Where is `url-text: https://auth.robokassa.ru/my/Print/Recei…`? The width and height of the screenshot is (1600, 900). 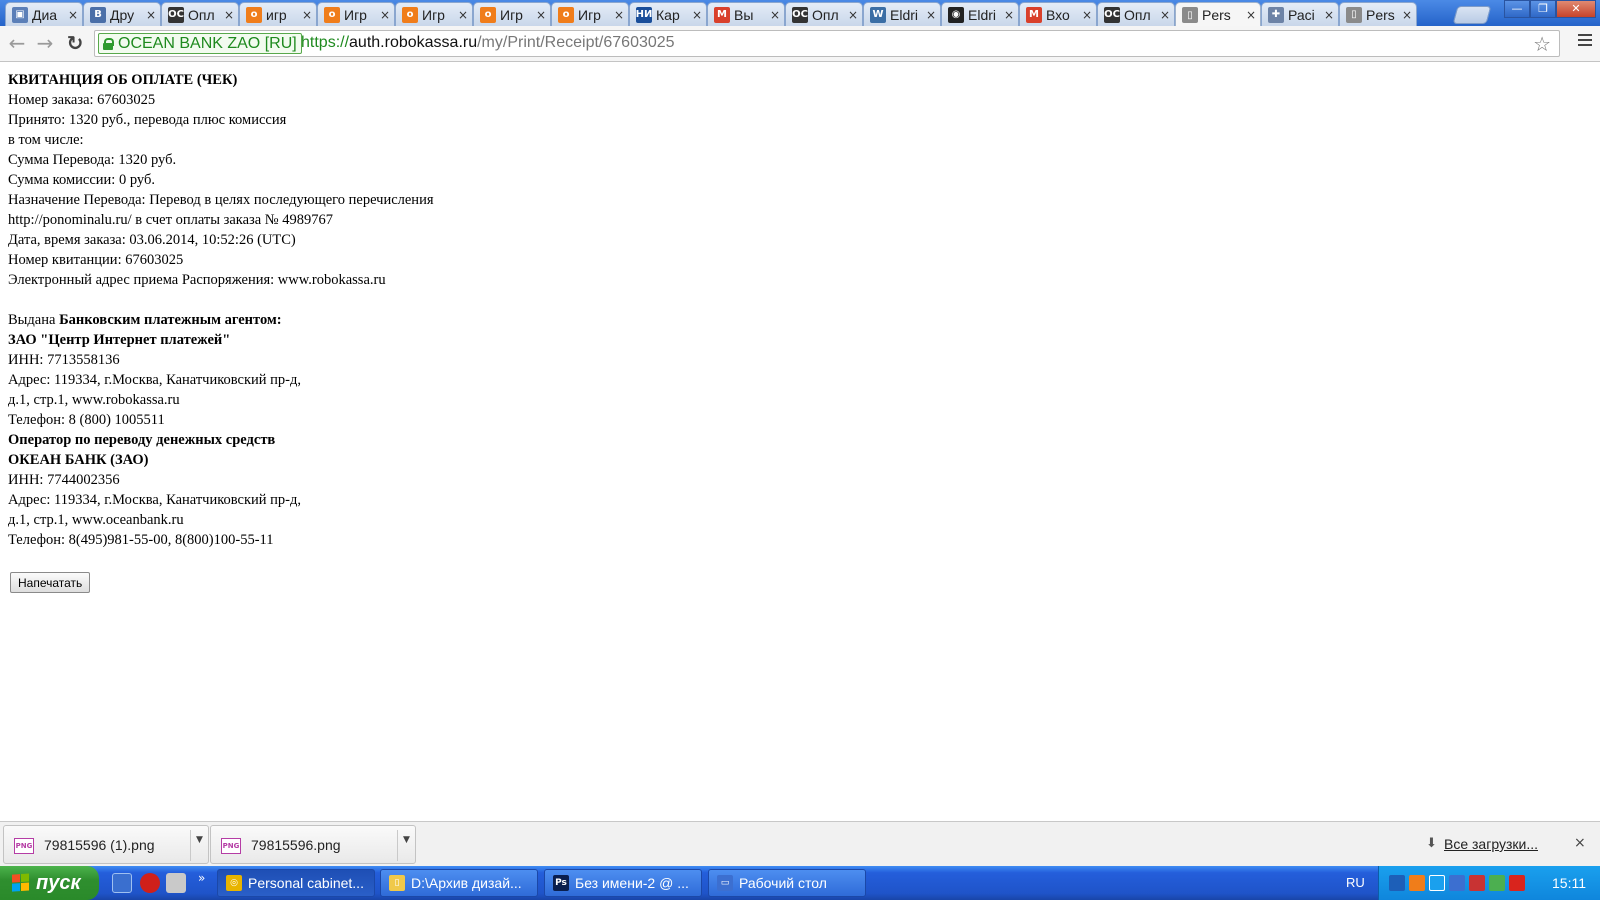
url-text: https://auth.robokassa.ru/my/Print/Recei… is located at coordinates (488, 43).